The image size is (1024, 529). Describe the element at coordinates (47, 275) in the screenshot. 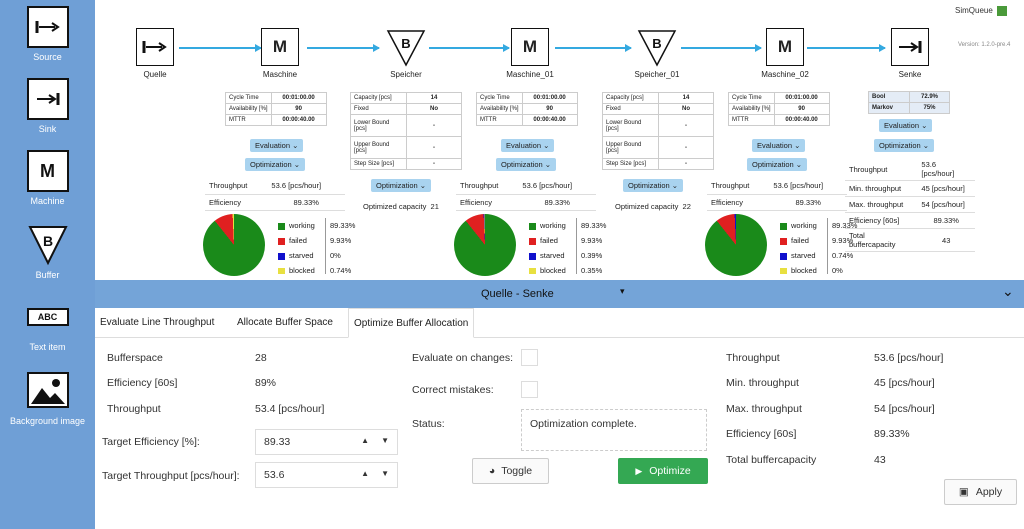

I see `palette-label-buffer: Buffer` at that location.